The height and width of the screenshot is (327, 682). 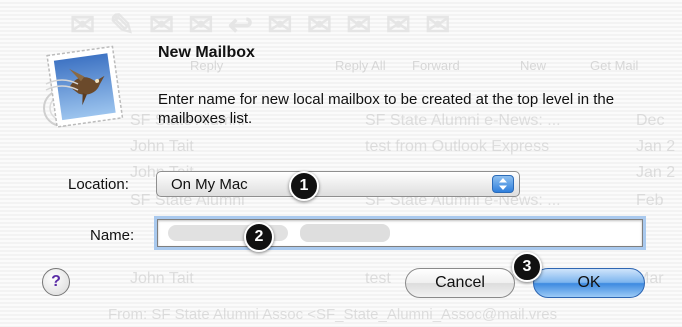 I want to click on step-badge-3: 3, so click(x=527, y=267).